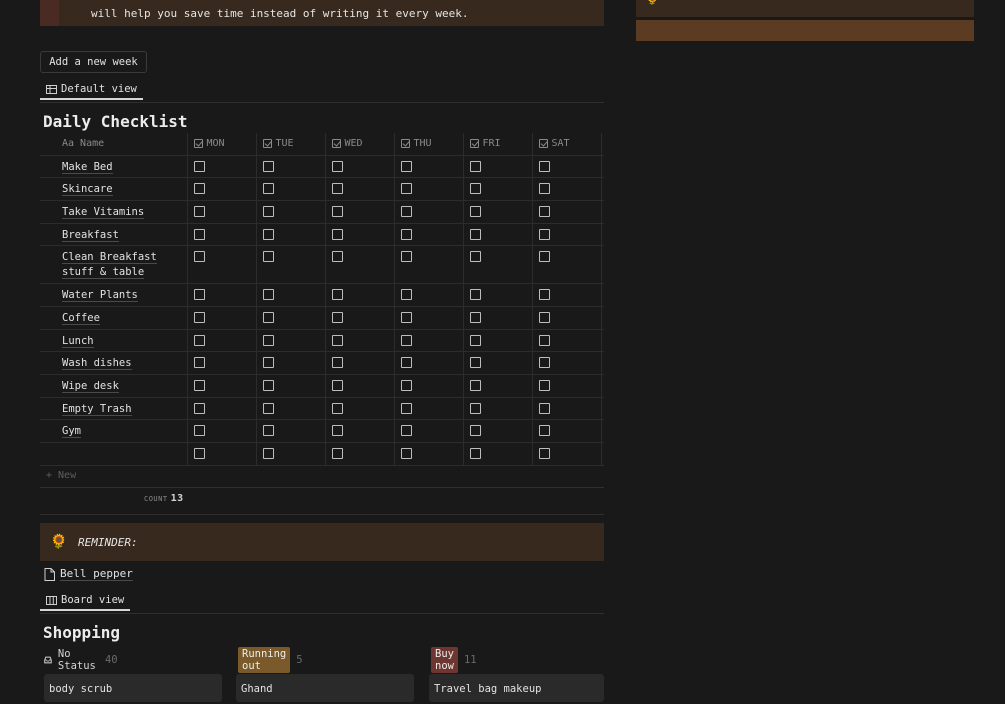 This screenshot has height=704, width=1005. What do you see at coordinates (114, 341) in the screenshot?
I see `row-name-cell: Lunch` at bounding box center [114, 341].